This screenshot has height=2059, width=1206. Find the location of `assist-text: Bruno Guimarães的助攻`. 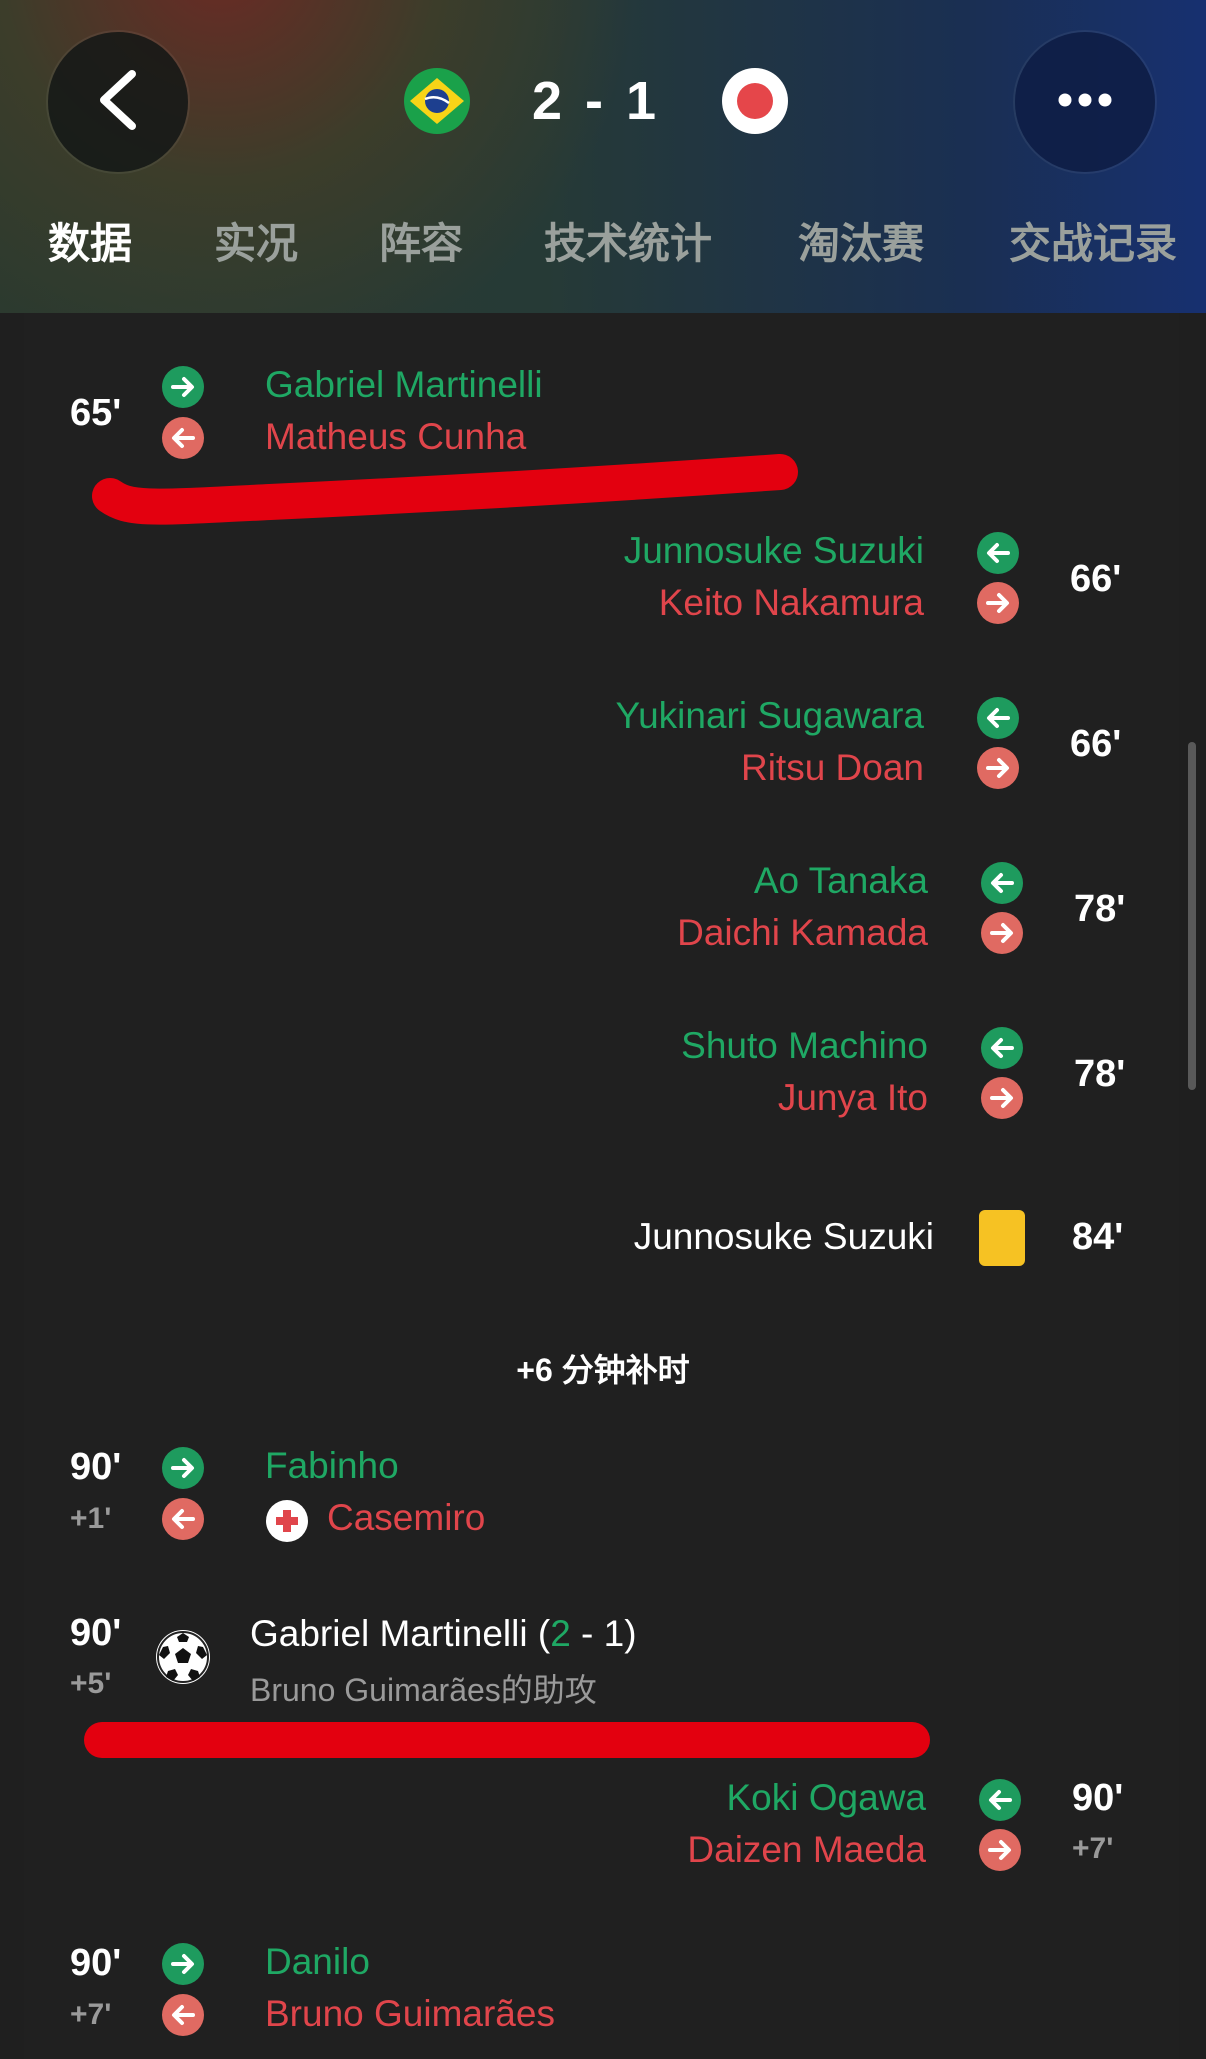

assist-text: Bruno Guimarães的助攻 is located at coordinates (423, 1690).